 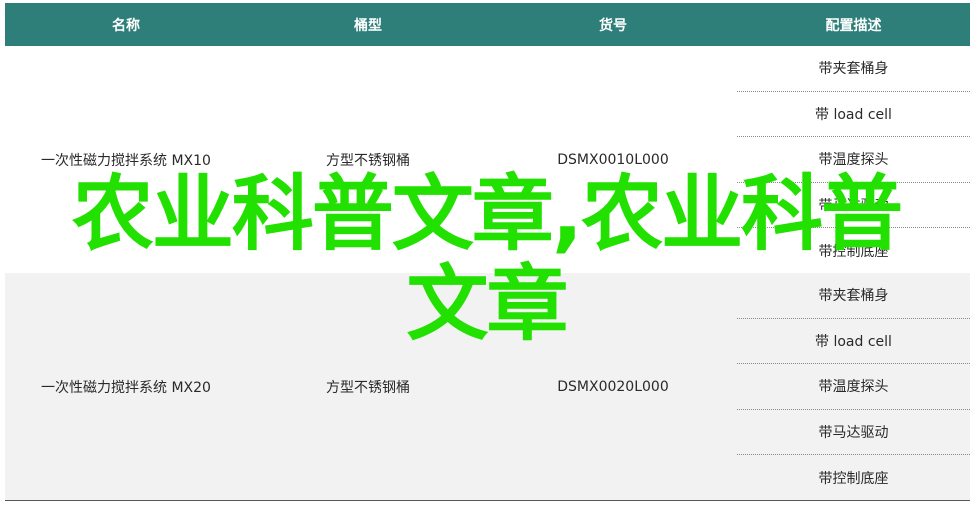 What do you see at coordinates (613, 25) in the screenshot?
I see `header-sku: 货号` at bounding box center [613, 25].